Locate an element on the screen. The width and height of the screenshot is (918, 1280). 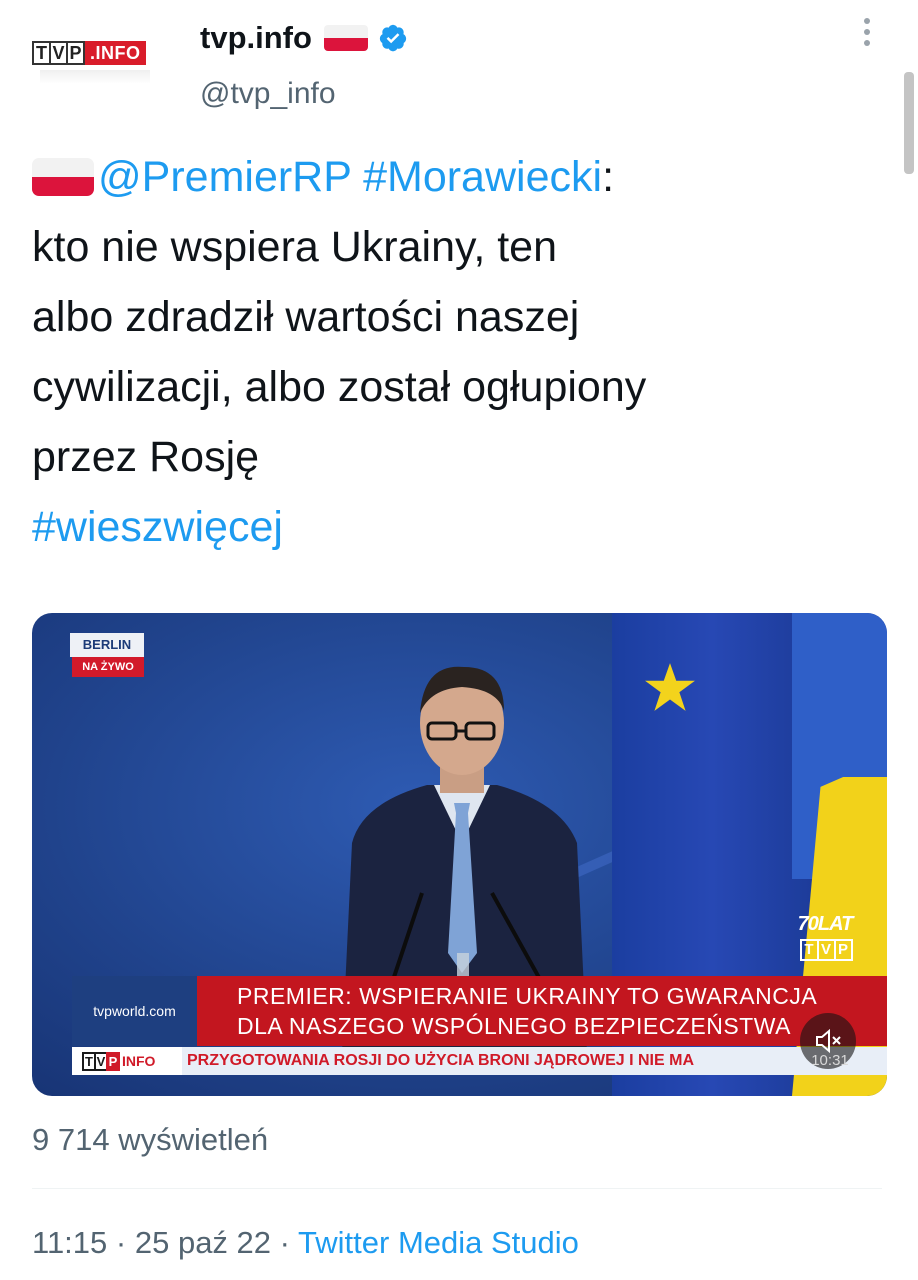
headline-line: PREMIER: WSPIERANIE UKRAINY TO GWARANCJA is located at coordinates (527, 996).